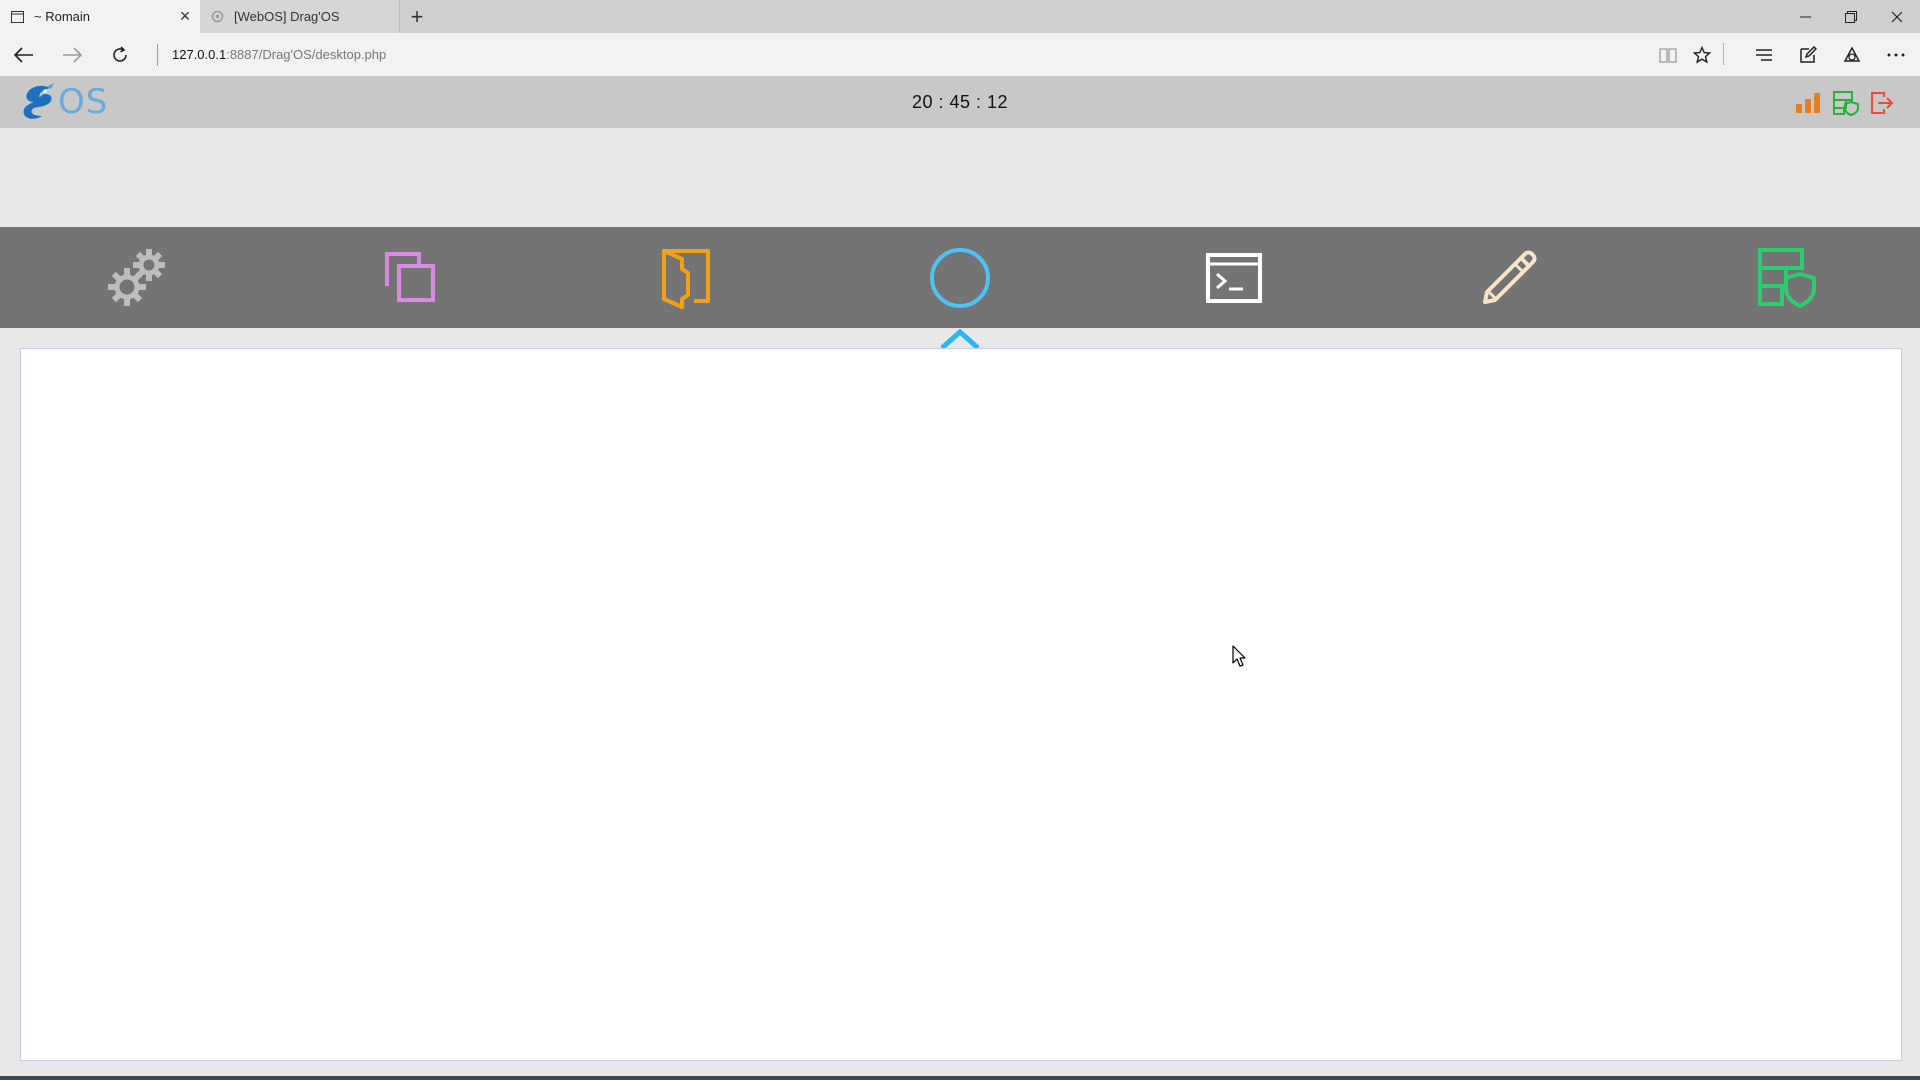 This screenshot has width=1920, height=1080. I want to click on folder-open-icon, so click(686, 279).